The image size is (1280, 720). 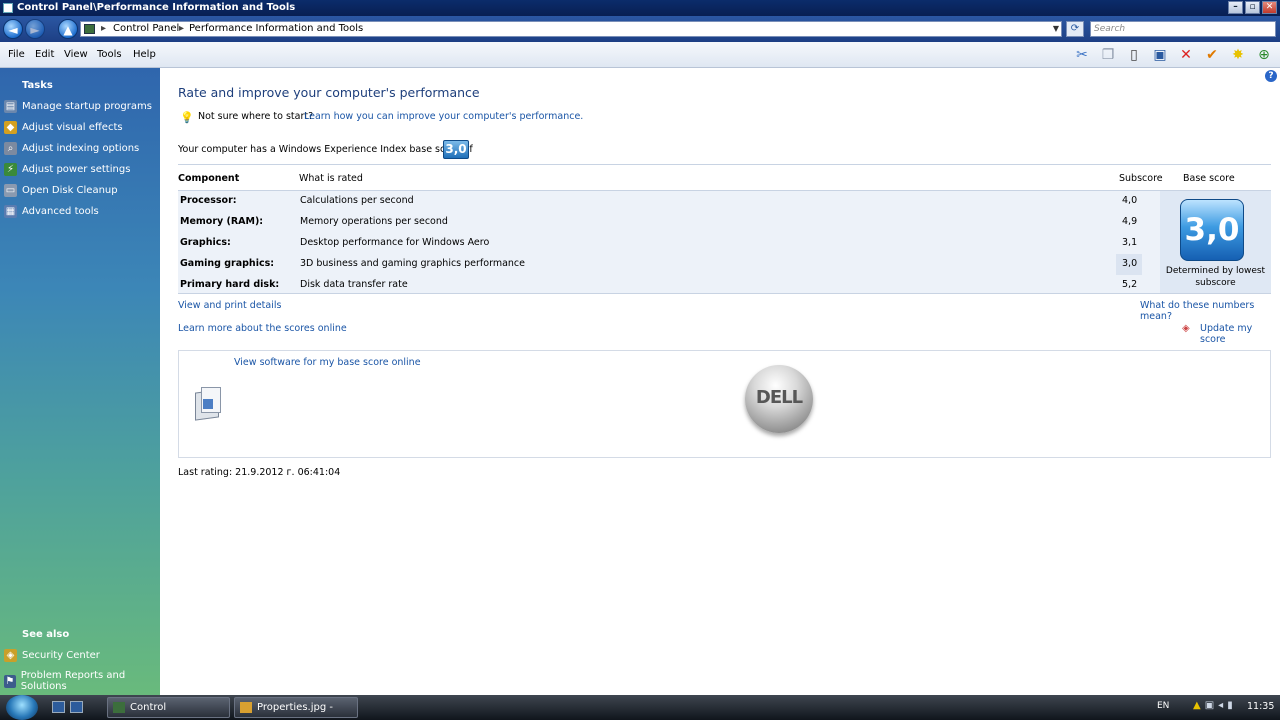 What do you see at coordinates (81, 148) in the screenshot?
I see `sidebar-item-label: Adjust indexing options` at bounding box center [81, 148].